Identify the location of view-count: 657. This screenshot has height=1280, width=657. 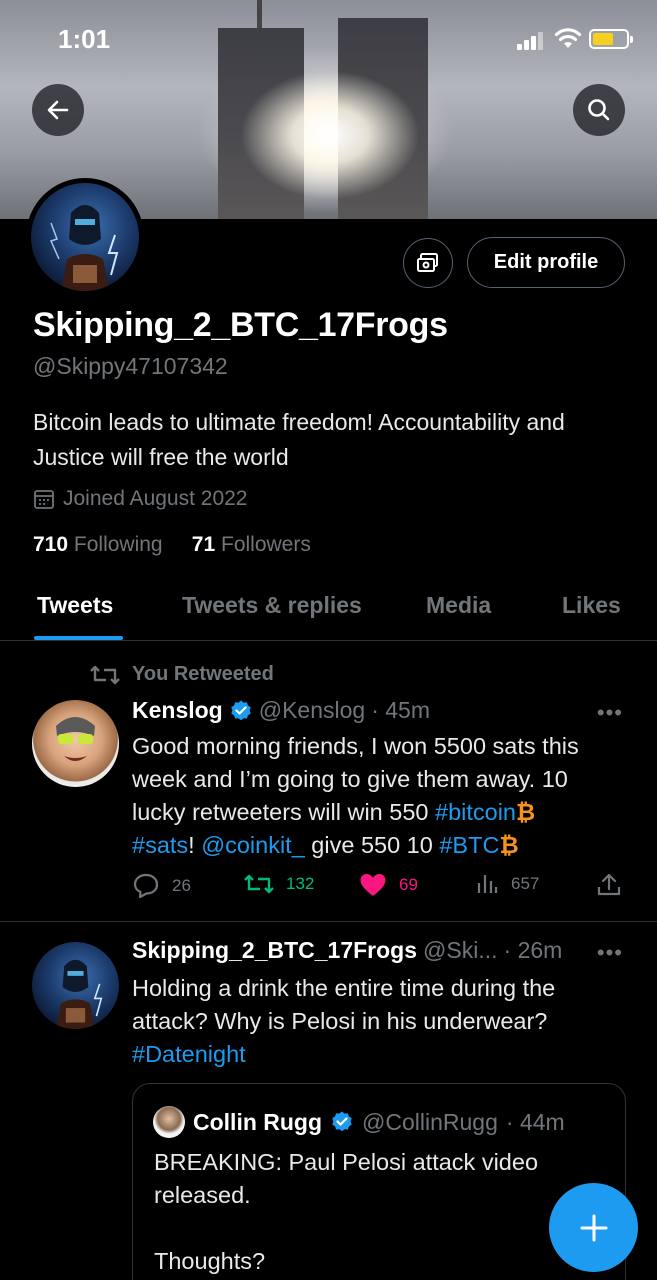
(525, 883).